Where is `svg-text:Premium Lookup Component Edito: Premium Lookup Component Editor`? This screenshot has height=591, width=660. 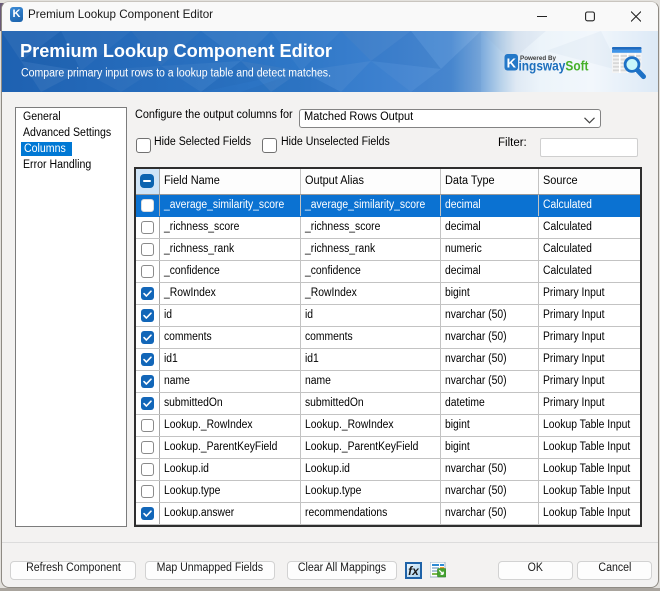
svg-text:Premium Lookup Component Edito: Premium Lookup Component Editor is located at coordinates (176, 50).